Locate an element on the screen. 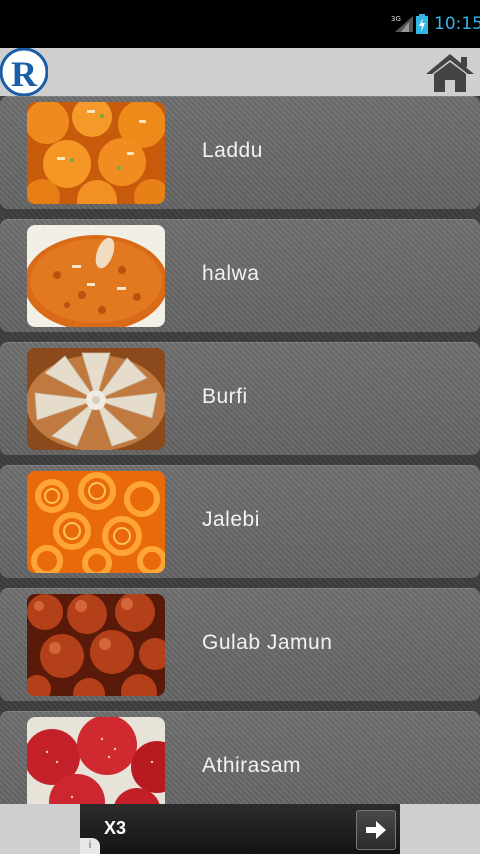 The image size is (480, 854). signal-3g-icon: 3G is located at coordinates (402, 23).